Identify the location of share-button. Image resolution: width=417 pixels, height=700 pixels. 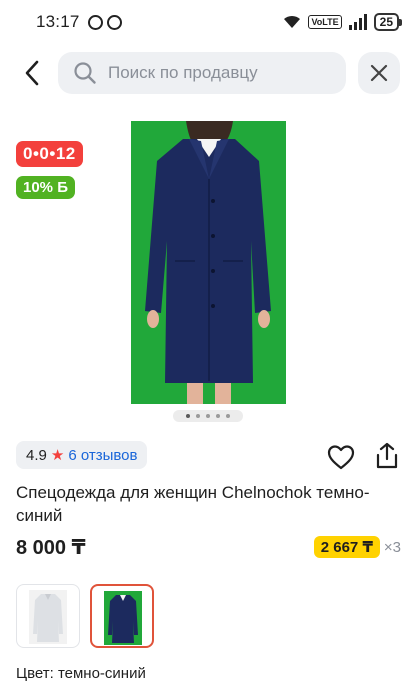
(387, 456).